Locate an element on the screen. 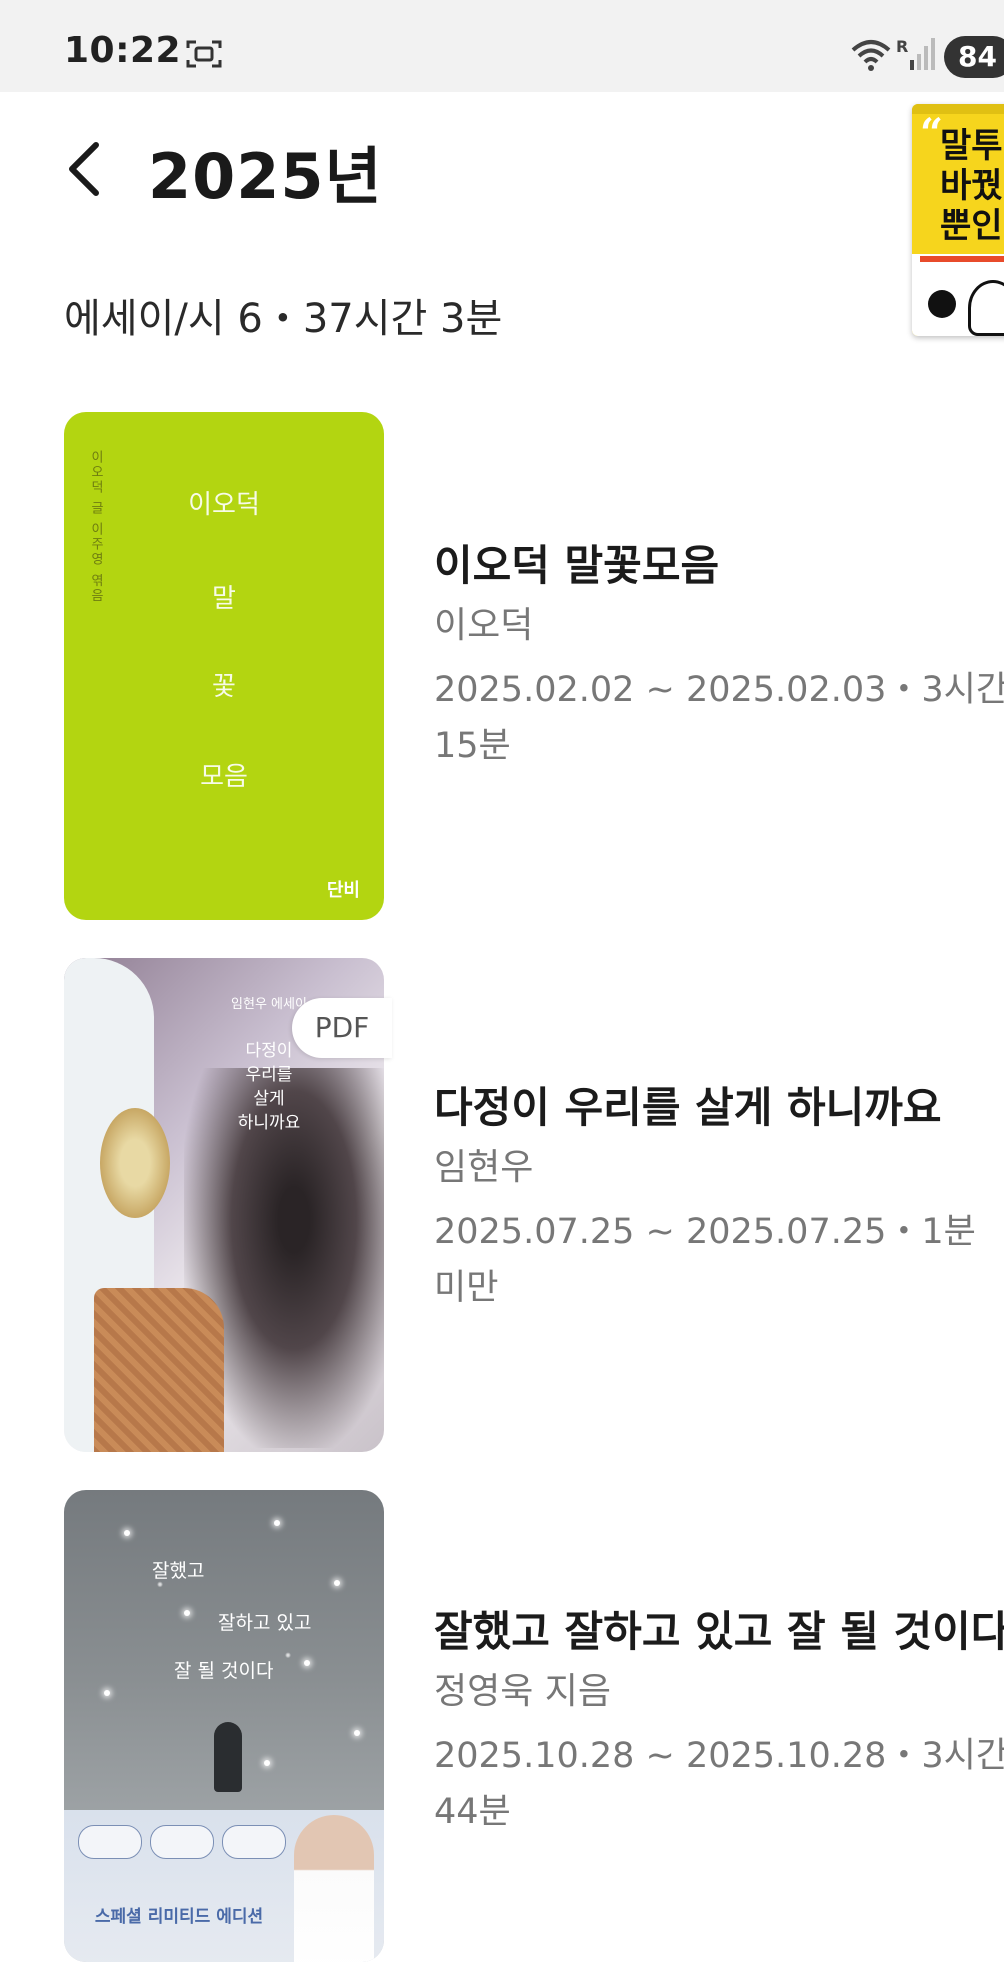  book-title: 다정이 우리를 살게 하니까요 is located at coordinates (688, 1107).